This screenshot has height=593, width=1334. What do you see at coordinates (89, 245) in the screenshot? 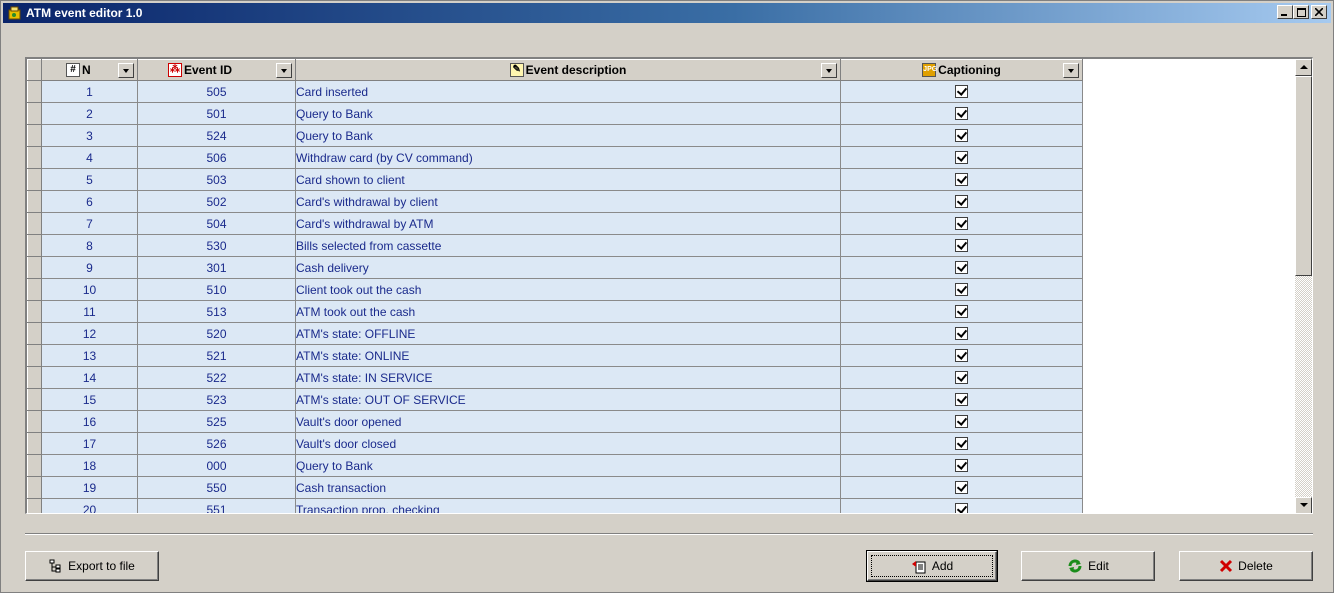
I see `cell-n: 8` at bounding box center [89, 245].